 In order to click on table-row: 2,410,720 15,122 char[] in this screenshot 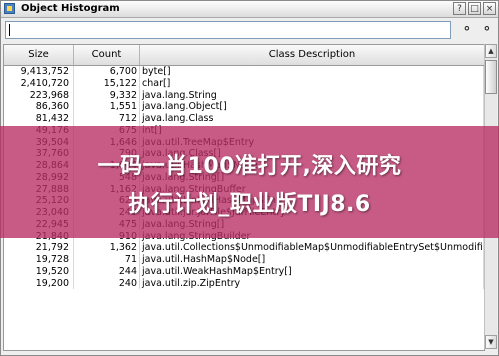, I will do `click(244, 83)`.